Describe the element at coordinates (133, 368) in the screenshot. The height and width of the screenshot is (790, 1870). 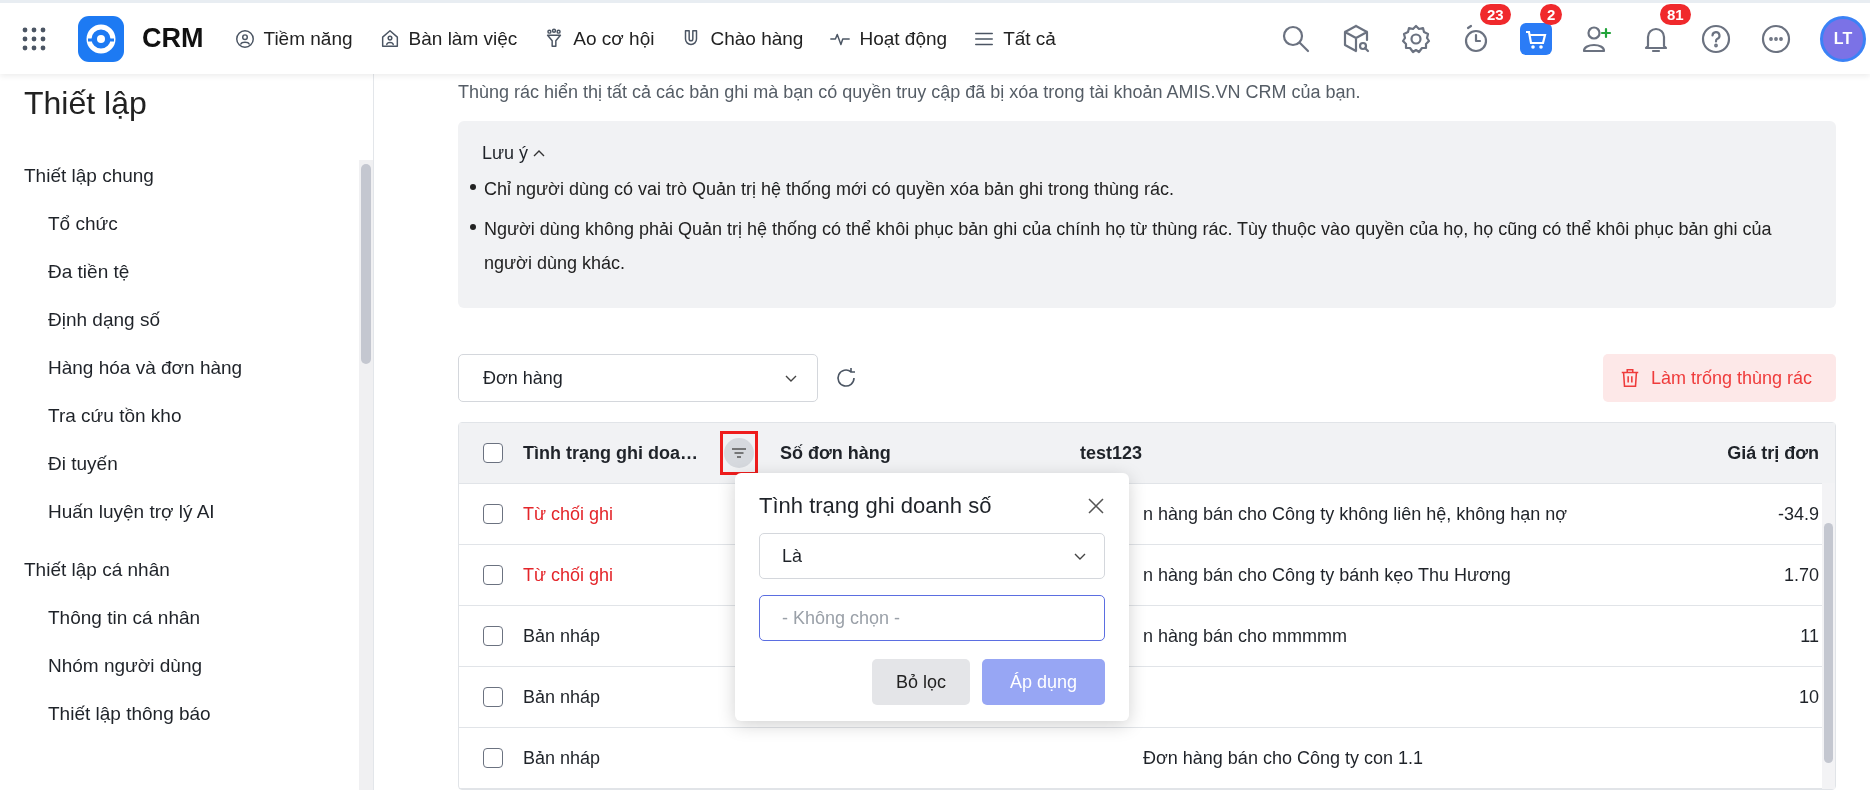
I see `sidebar-item: Hàng hóa và đơn hàng` at that location.